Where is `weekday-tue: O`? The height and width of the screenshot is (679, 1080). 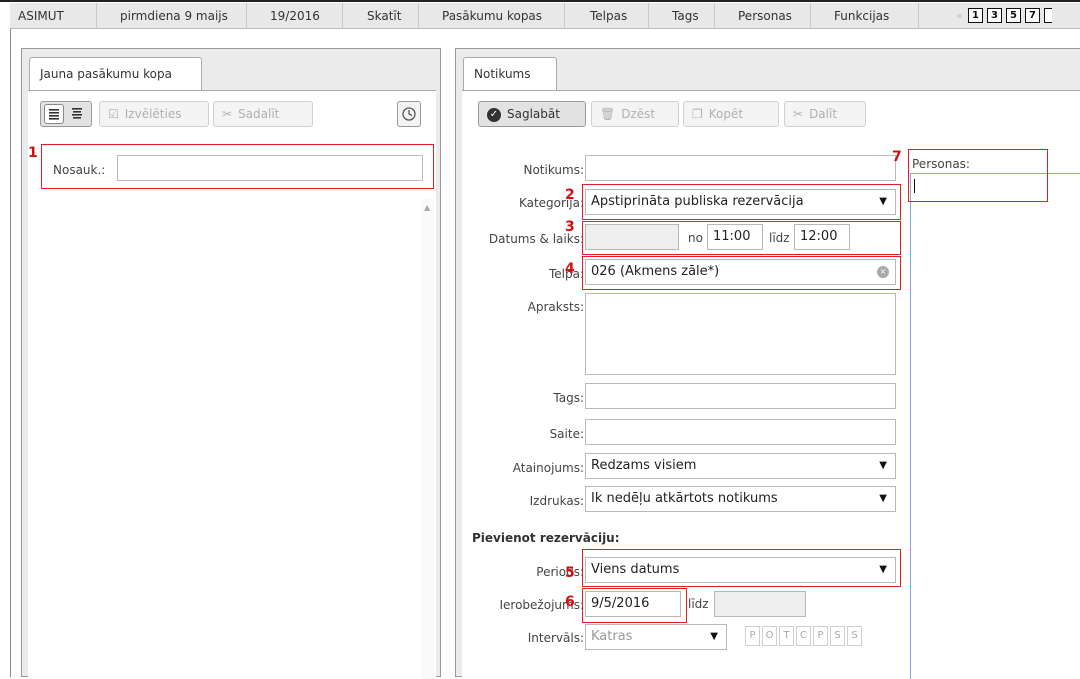 weekday-tue: O is located at coordinates (769, 636).